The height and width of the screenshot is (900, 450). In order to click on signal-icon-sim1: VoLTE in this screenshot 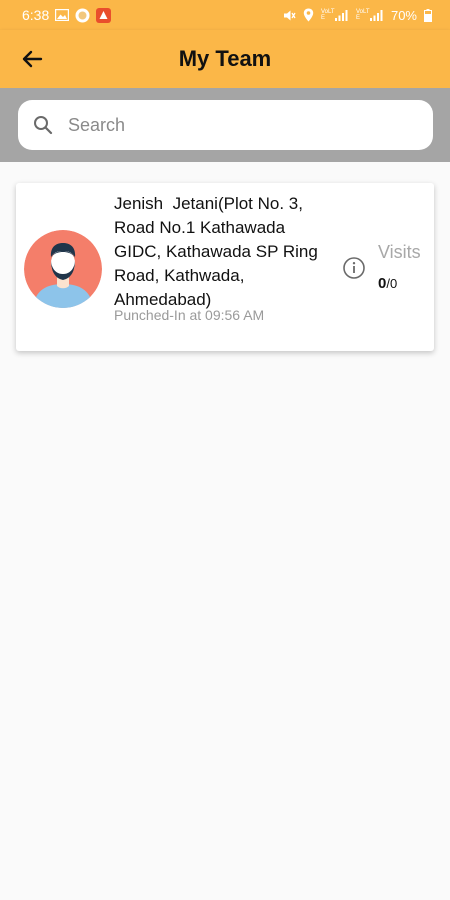, I will do `click(335, 15)`.